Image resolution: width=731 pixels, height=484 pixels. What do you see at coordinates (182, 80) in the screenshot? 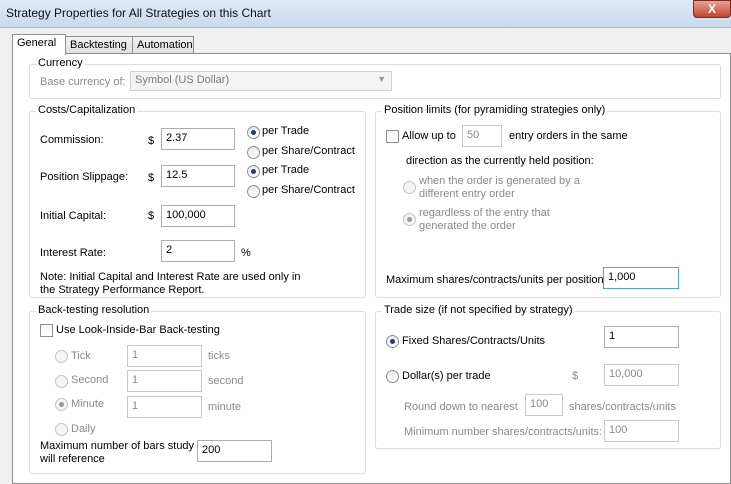
I see `base-currency-value: Symbol (US Dollar)` at bounding box center [182, 80].